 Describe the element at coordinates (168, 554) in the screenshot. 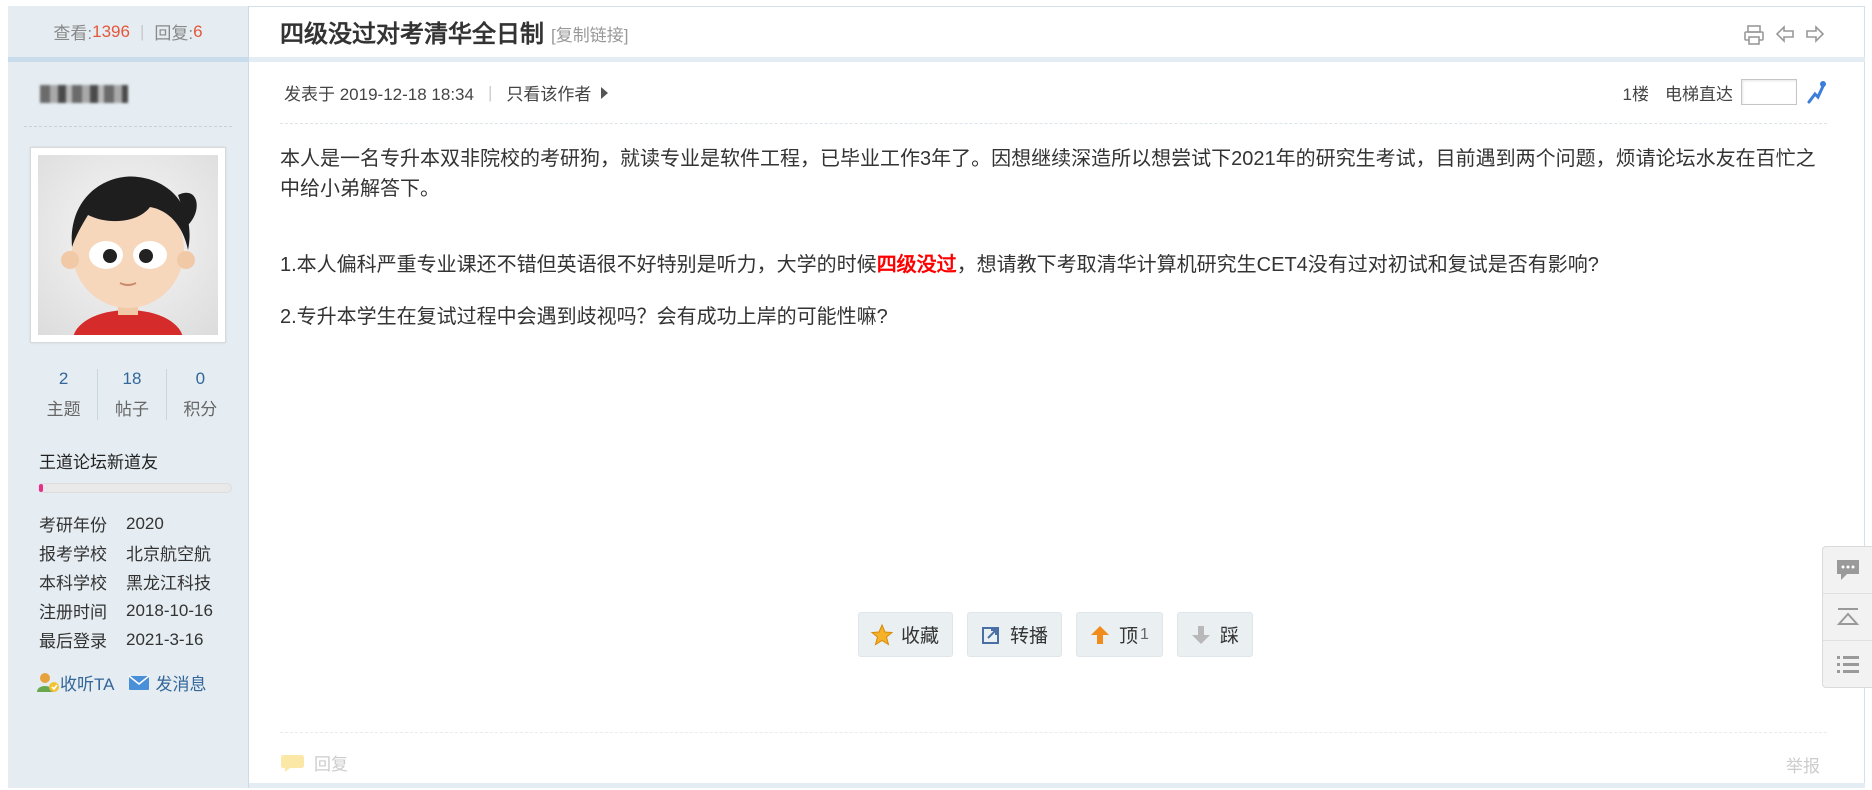

I see `info-value: 北京航空航` at that location.